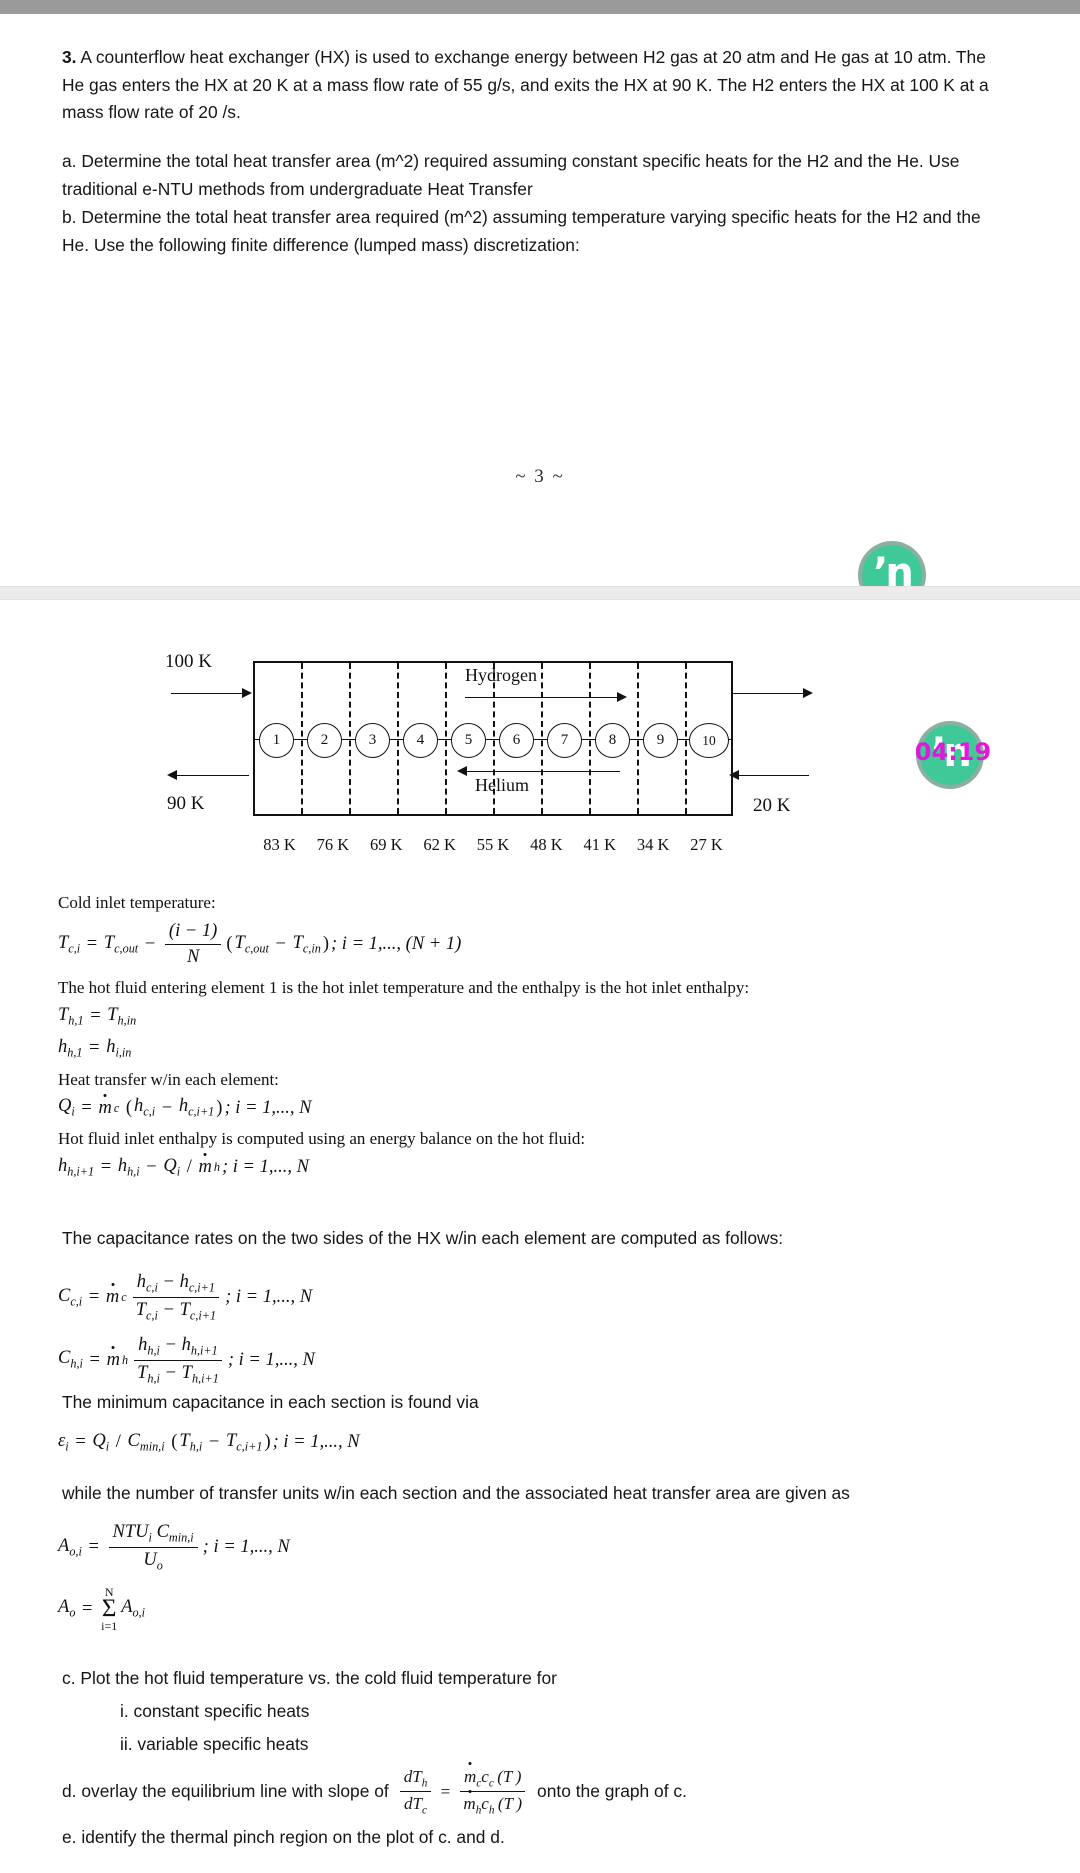 This screenshot has height=1873, width=1080. Describe the element at coordinates (540, 593) in the screenshot. I see `page-separator` at that location.